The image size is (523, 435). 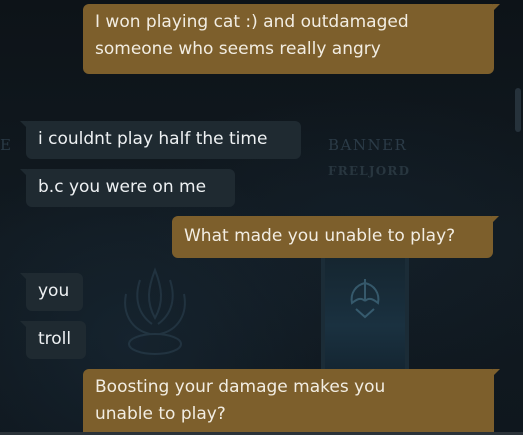 I want to click on incoming-message: i couldnt play half the time, so click(x=160, y=140).